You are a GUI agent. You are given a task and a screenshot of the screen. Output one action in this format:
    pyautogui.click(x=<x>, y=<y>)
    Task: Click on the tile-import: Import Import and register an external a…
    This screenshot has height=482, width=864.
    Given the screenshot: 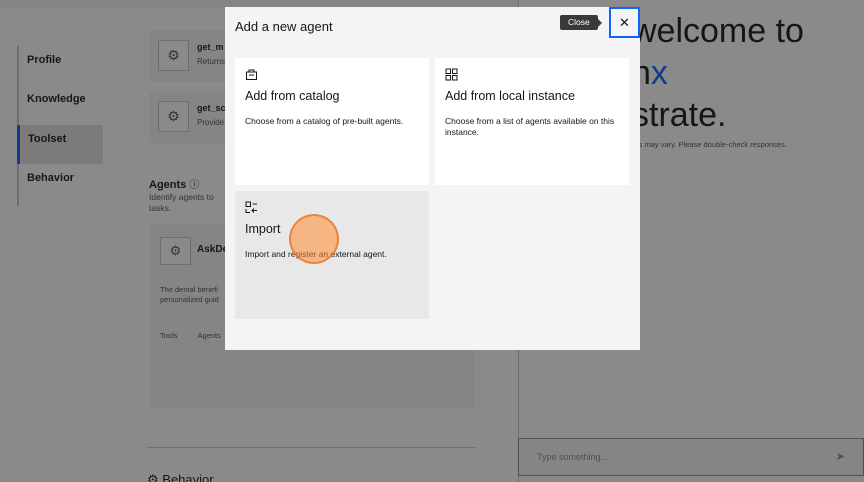 What is the action you would take?
    pyautogui.click(x=332, y=255)
    